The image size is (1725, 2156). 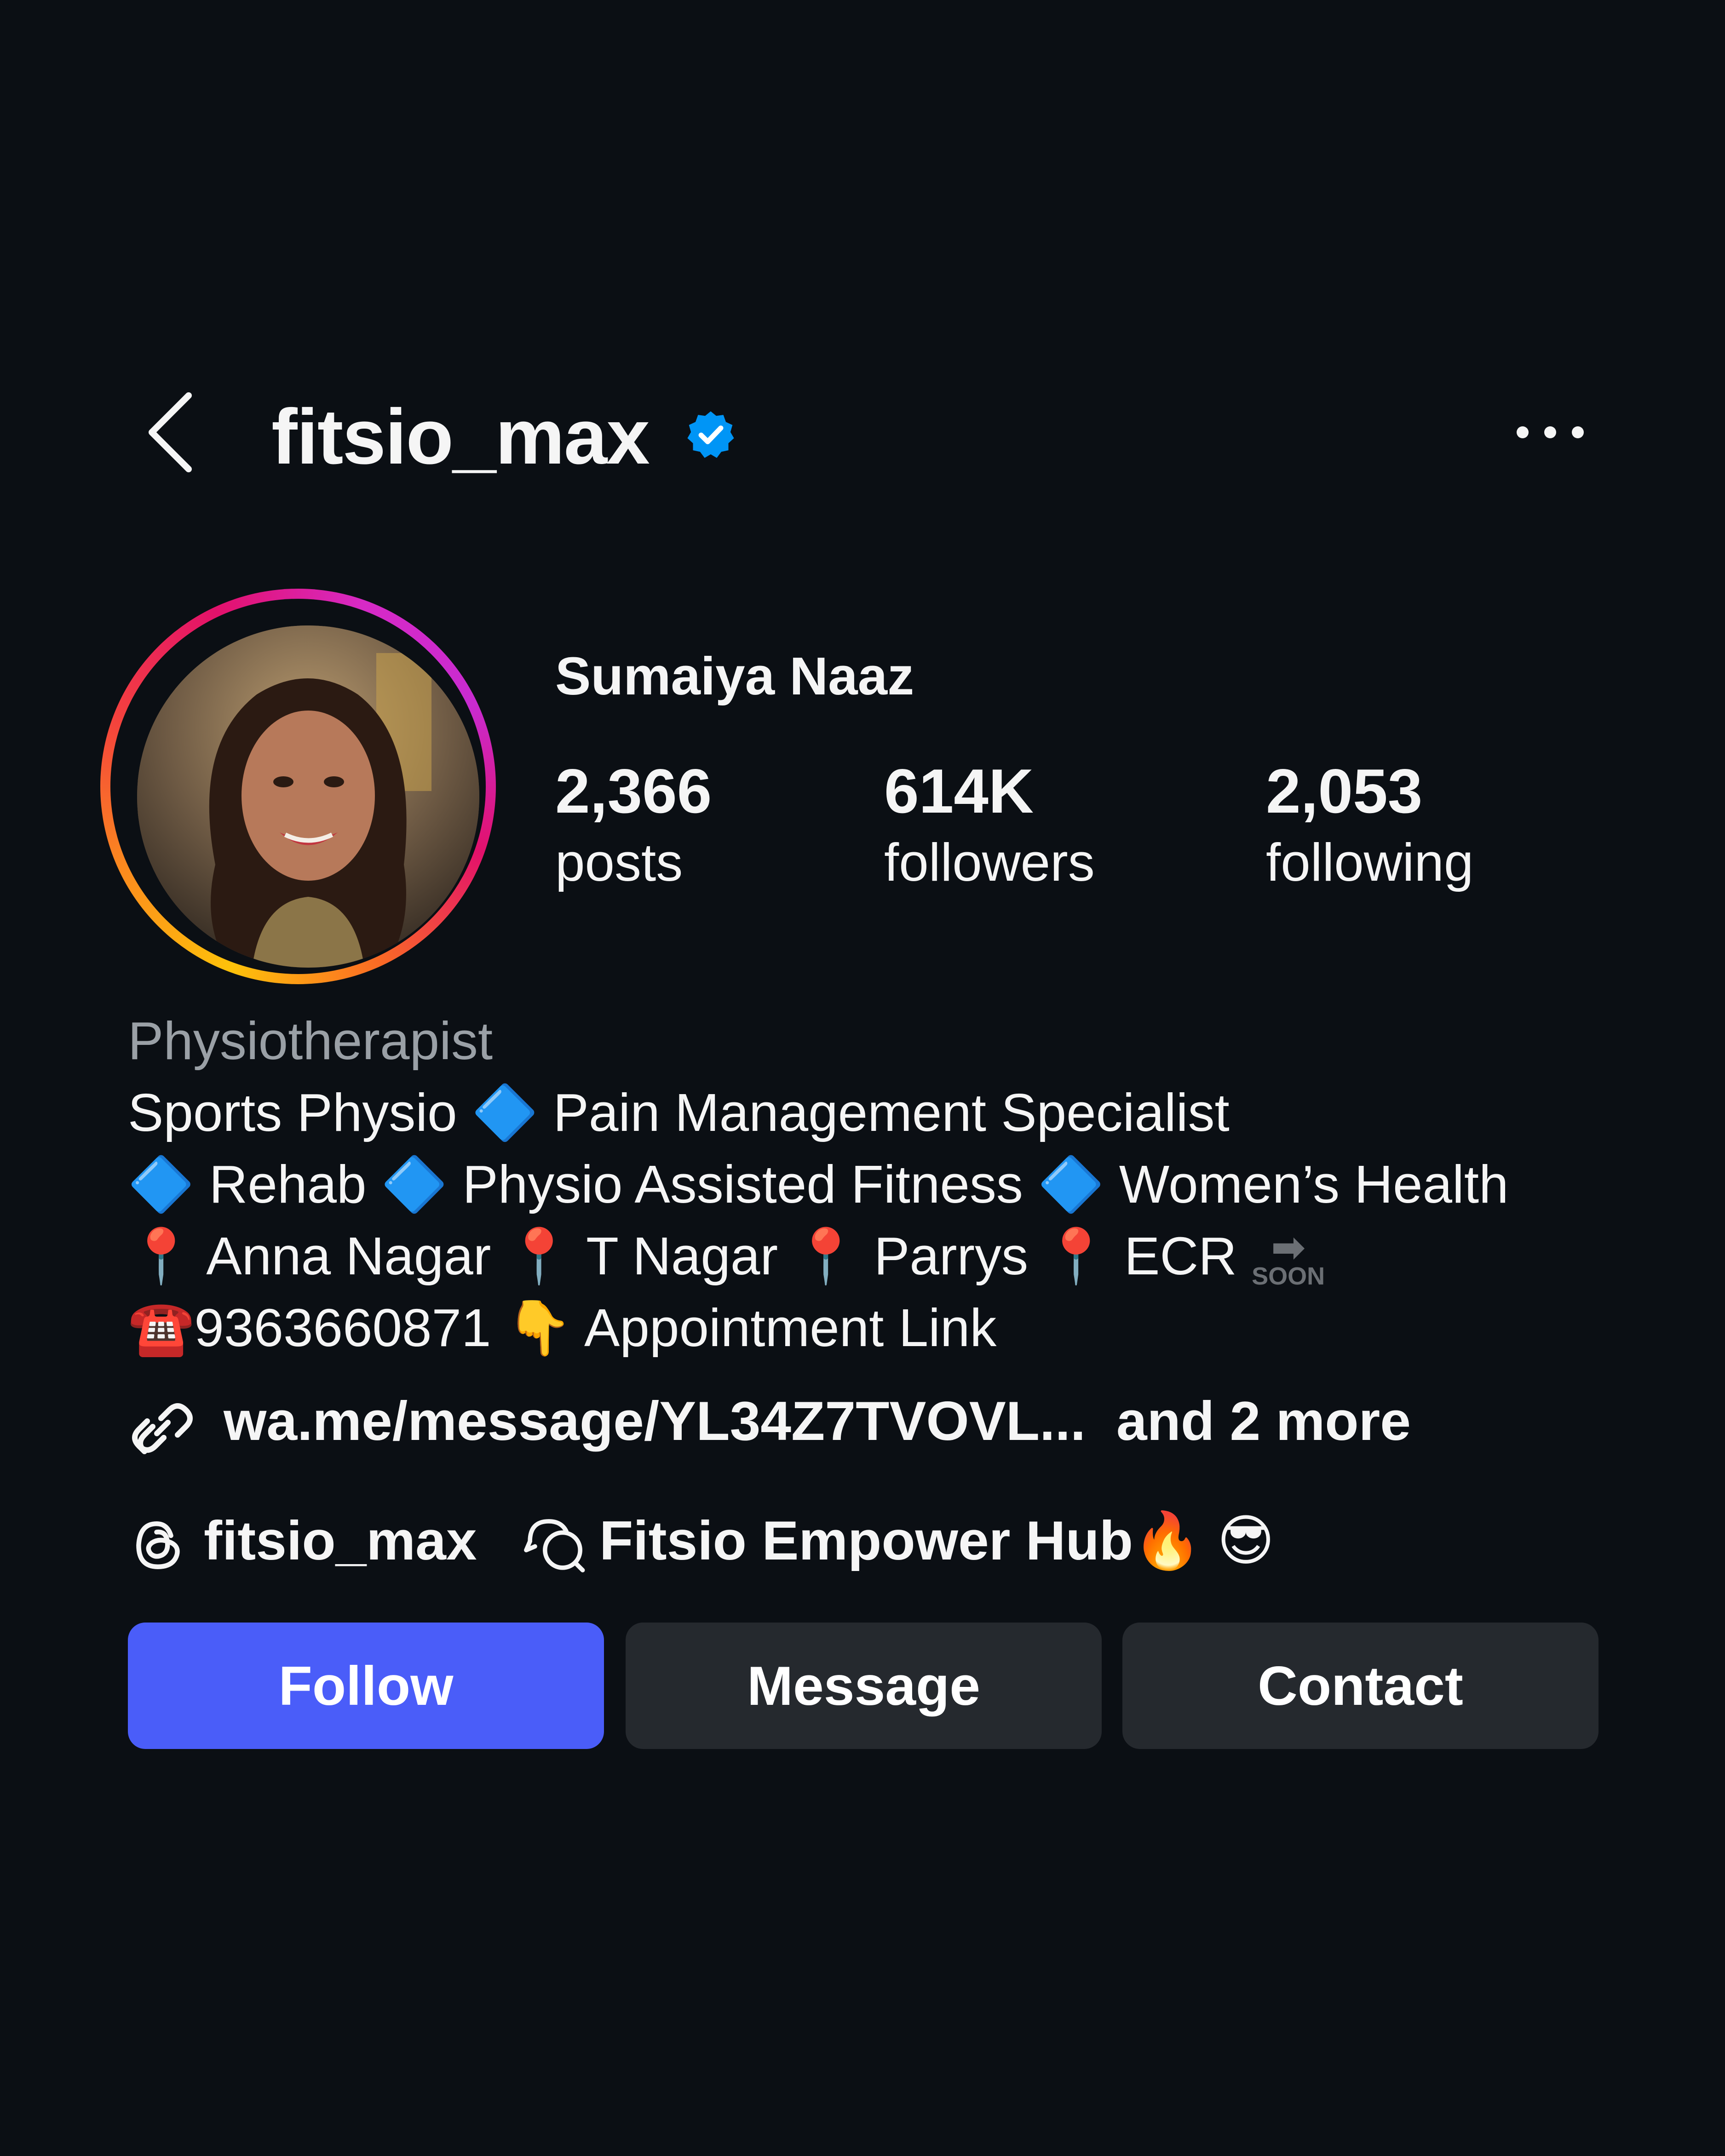 I want to click on threads-handle: fitsio_max, so click(x=340, y=1541).